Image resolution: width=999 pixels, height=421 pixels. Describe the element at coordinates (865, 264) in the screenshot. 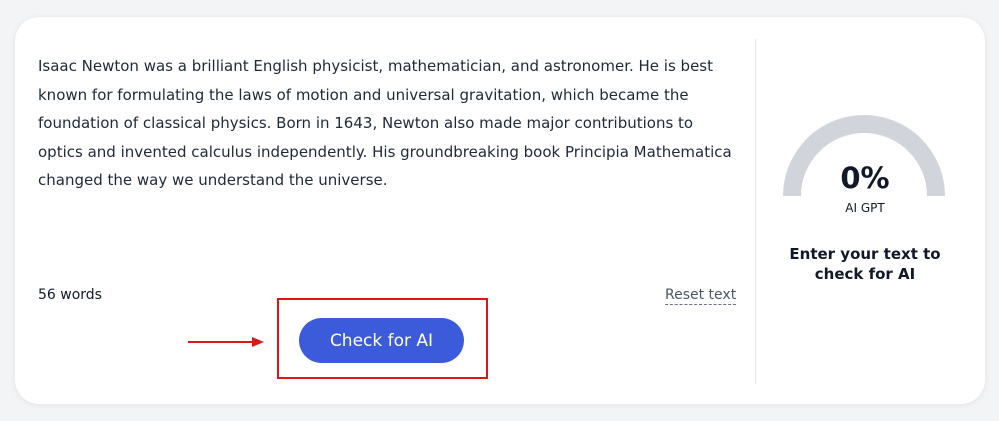

I see `result-message: Enter your text to check for AI` at that location.